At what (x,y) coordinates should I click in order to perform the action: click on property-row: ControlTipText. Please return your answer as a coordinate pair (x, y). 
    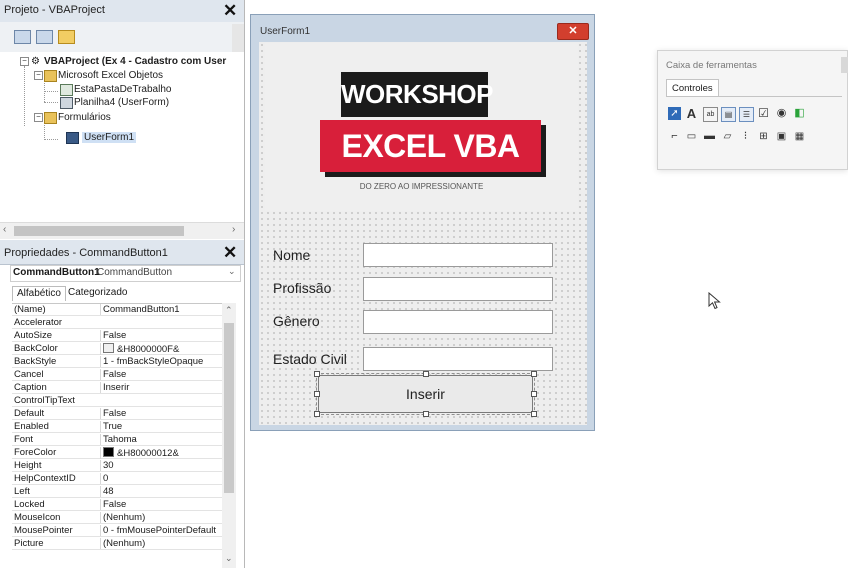
    Looking at the image, I should click on (117, 401).